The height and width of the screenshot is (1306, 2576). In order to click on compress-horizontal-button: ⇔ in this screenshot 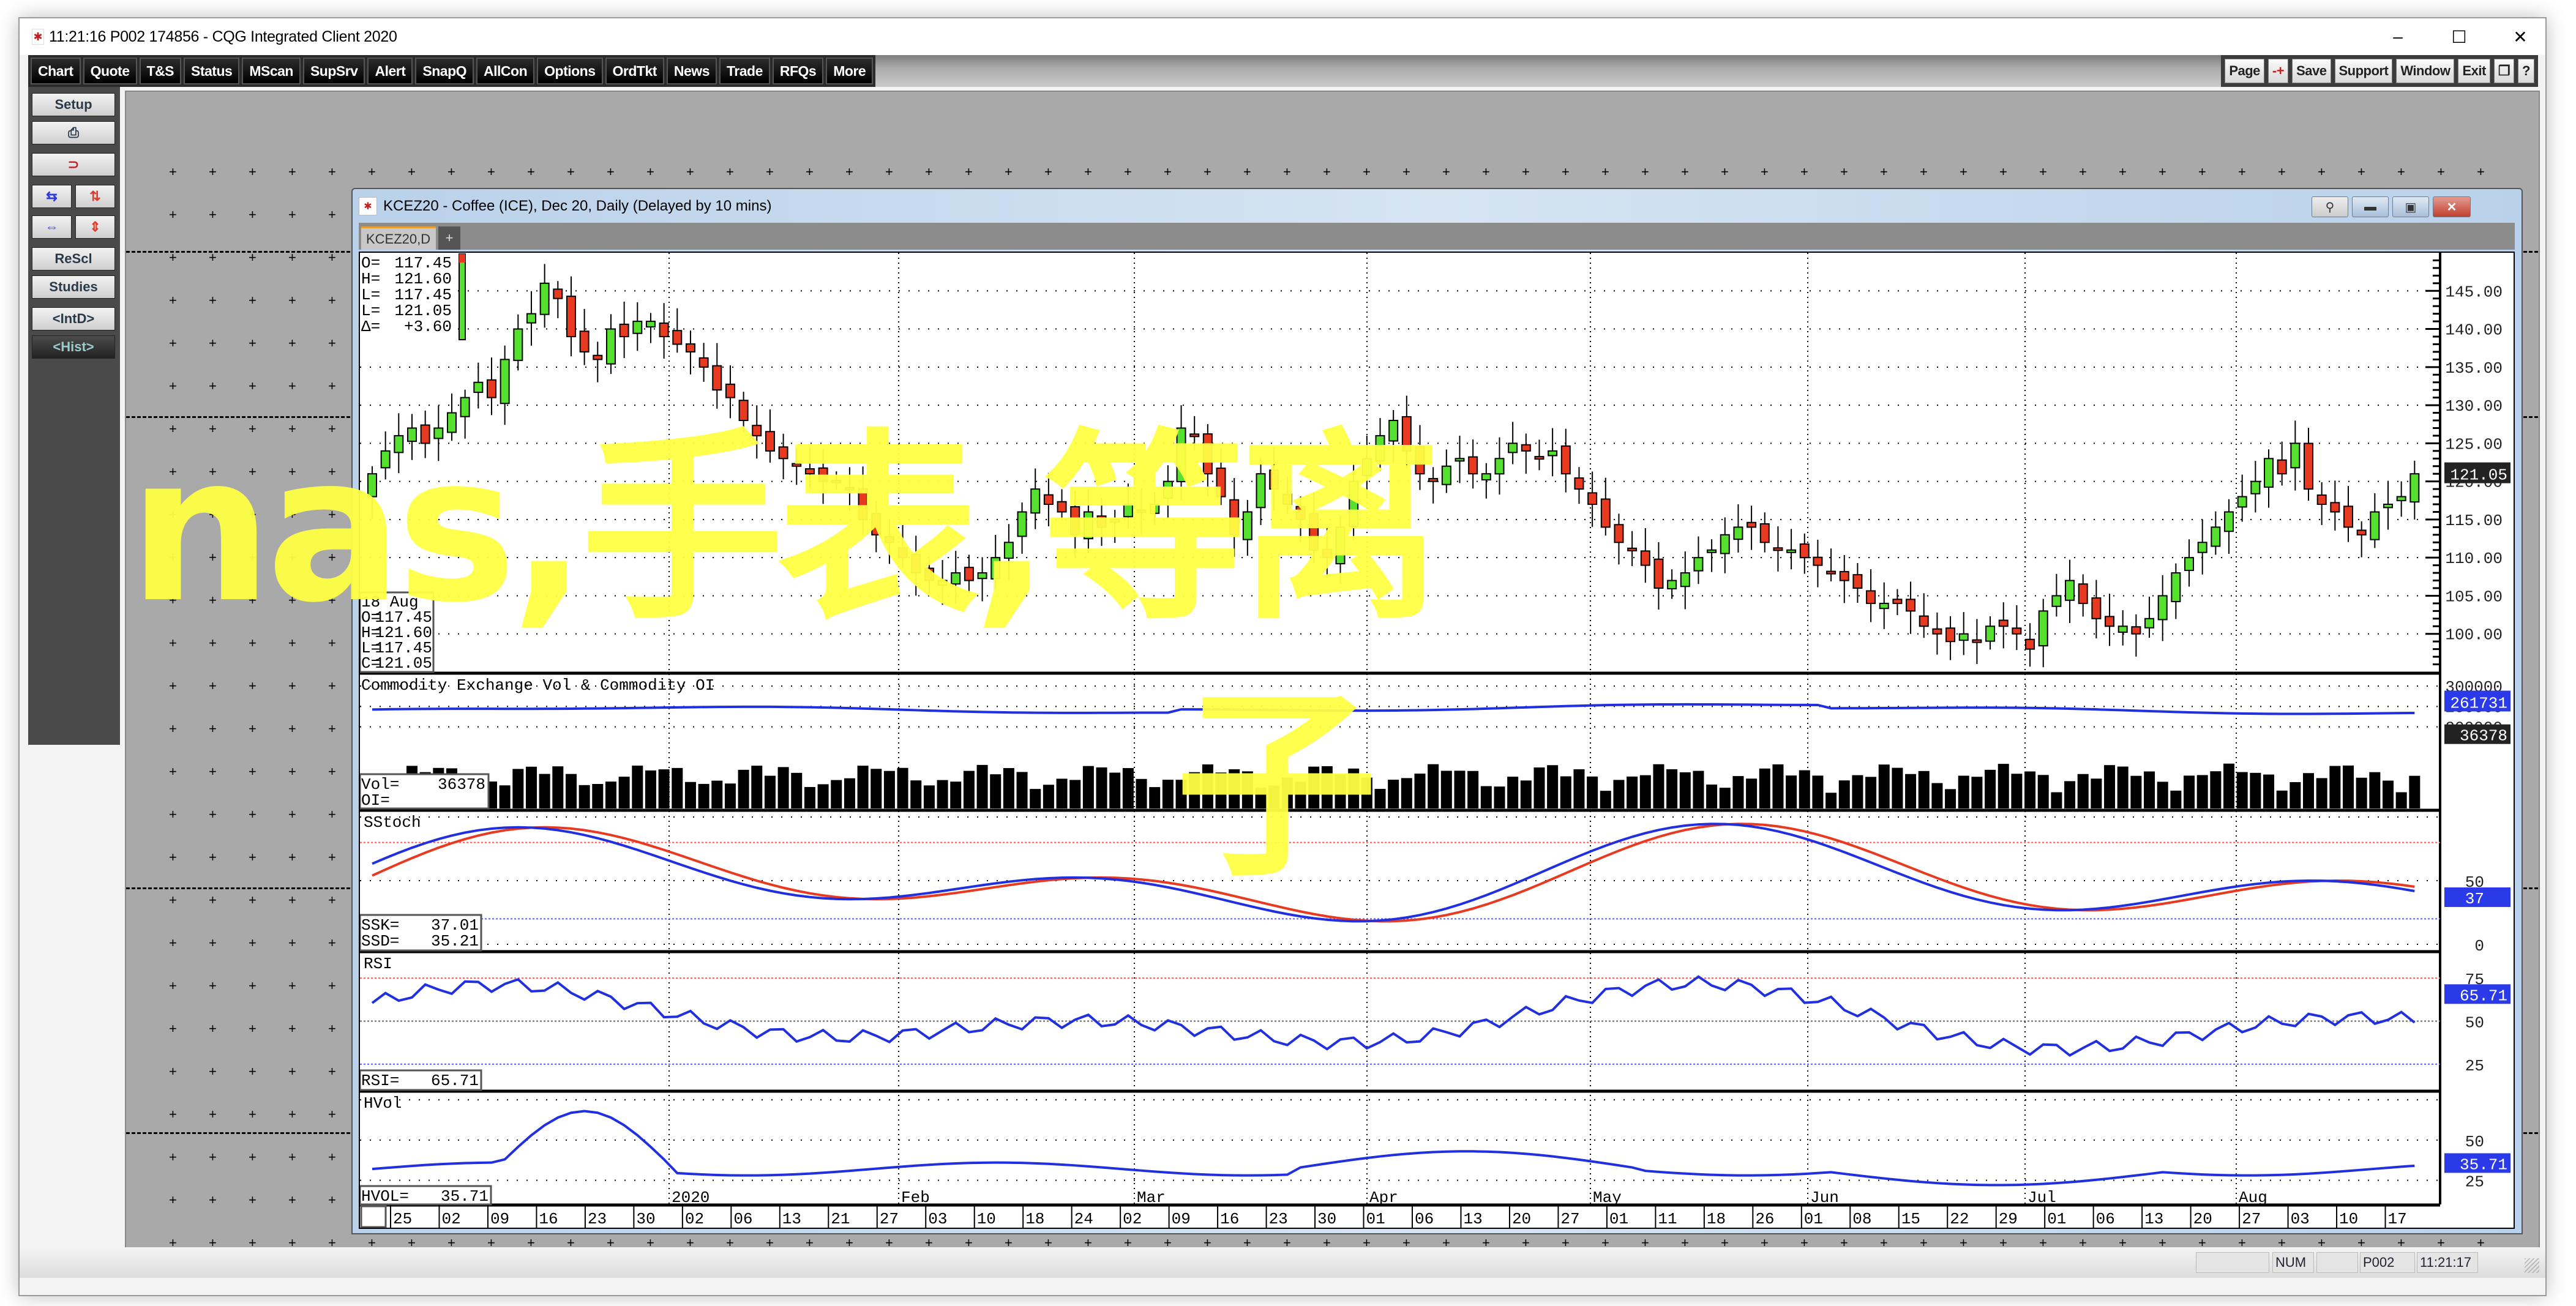, I will do `click(52, 227)`.